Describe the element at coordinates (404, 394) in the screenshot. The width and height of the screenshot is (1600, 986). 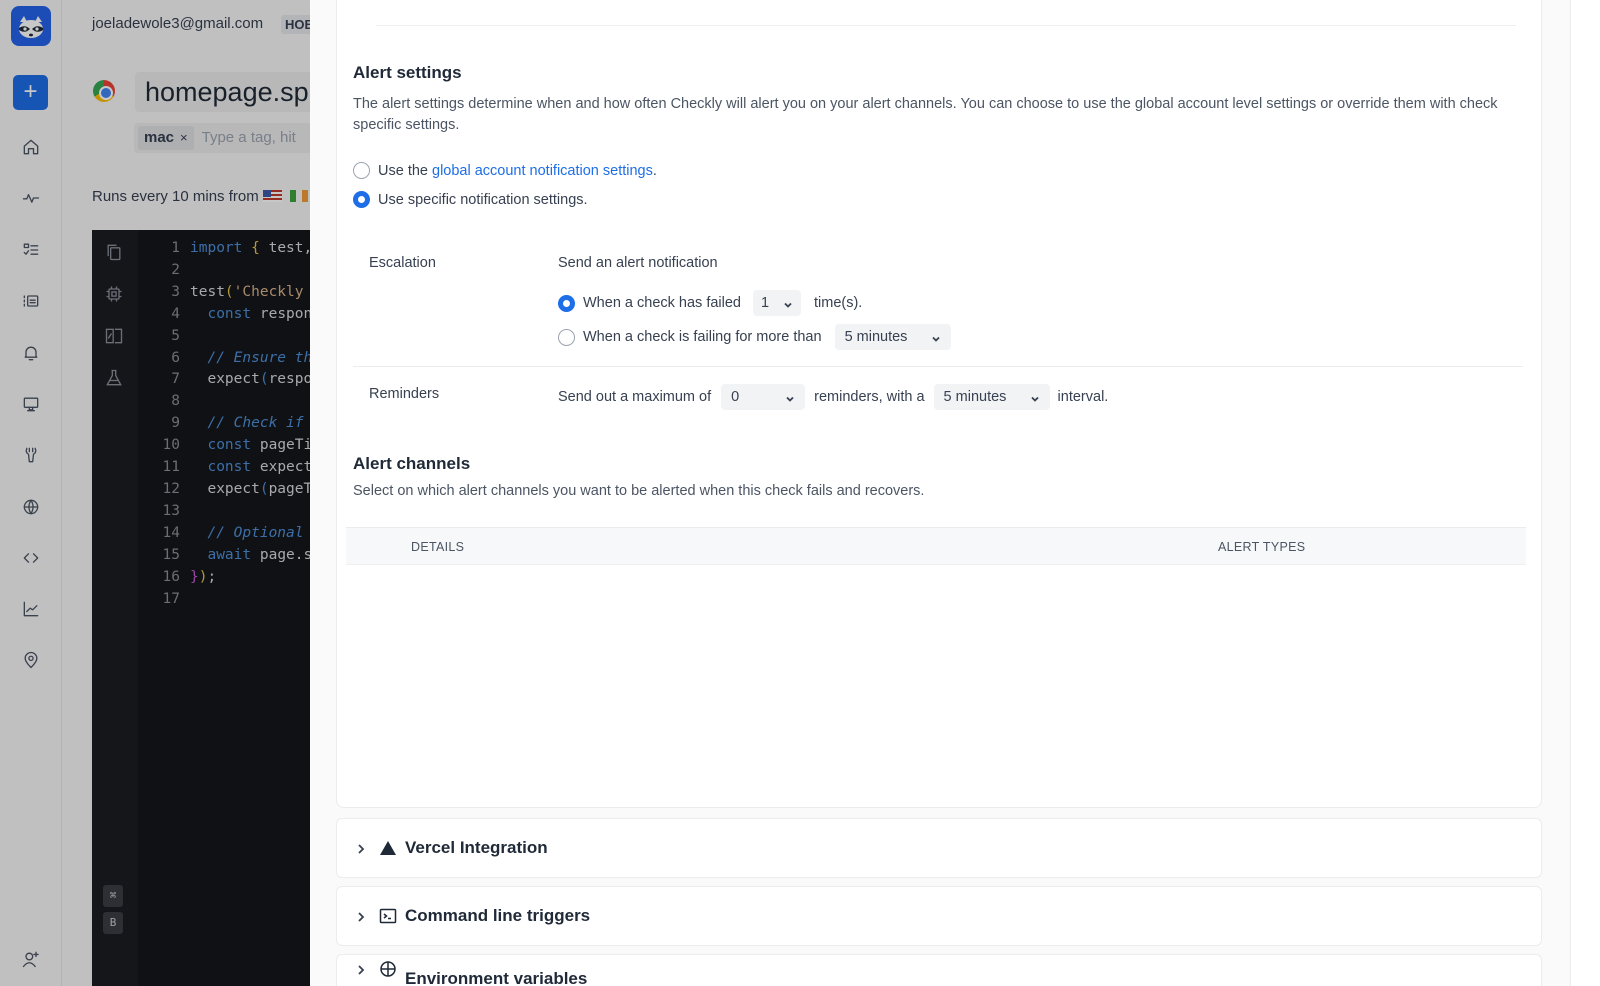
I see `reminders-label: Reminders` at that location.